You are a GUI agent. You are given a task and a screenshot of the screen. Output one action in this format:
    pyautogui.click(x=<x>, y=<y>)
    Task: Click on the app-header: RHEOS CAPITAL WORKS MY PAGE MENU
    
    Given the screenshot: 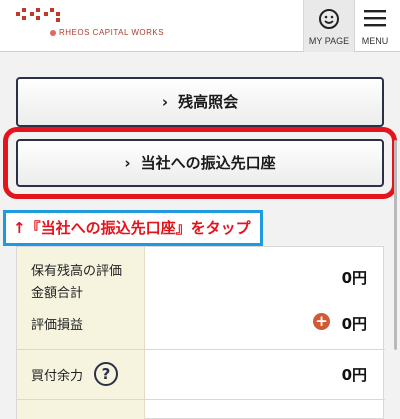 What is the action you would take?
    pyautogui.click(x=200, y=26)
    